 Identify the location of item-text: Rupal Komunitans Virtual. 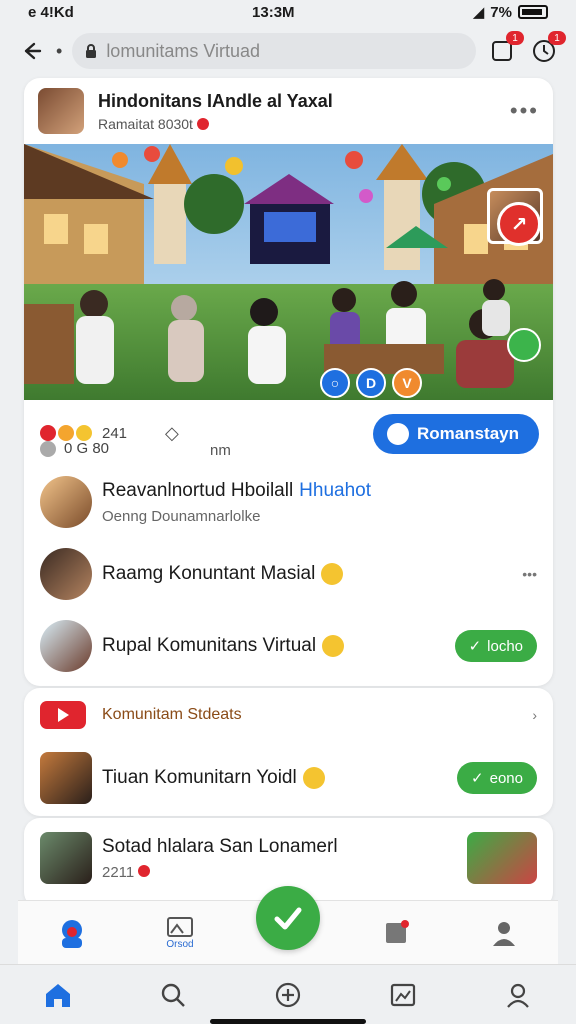
(278, 646).